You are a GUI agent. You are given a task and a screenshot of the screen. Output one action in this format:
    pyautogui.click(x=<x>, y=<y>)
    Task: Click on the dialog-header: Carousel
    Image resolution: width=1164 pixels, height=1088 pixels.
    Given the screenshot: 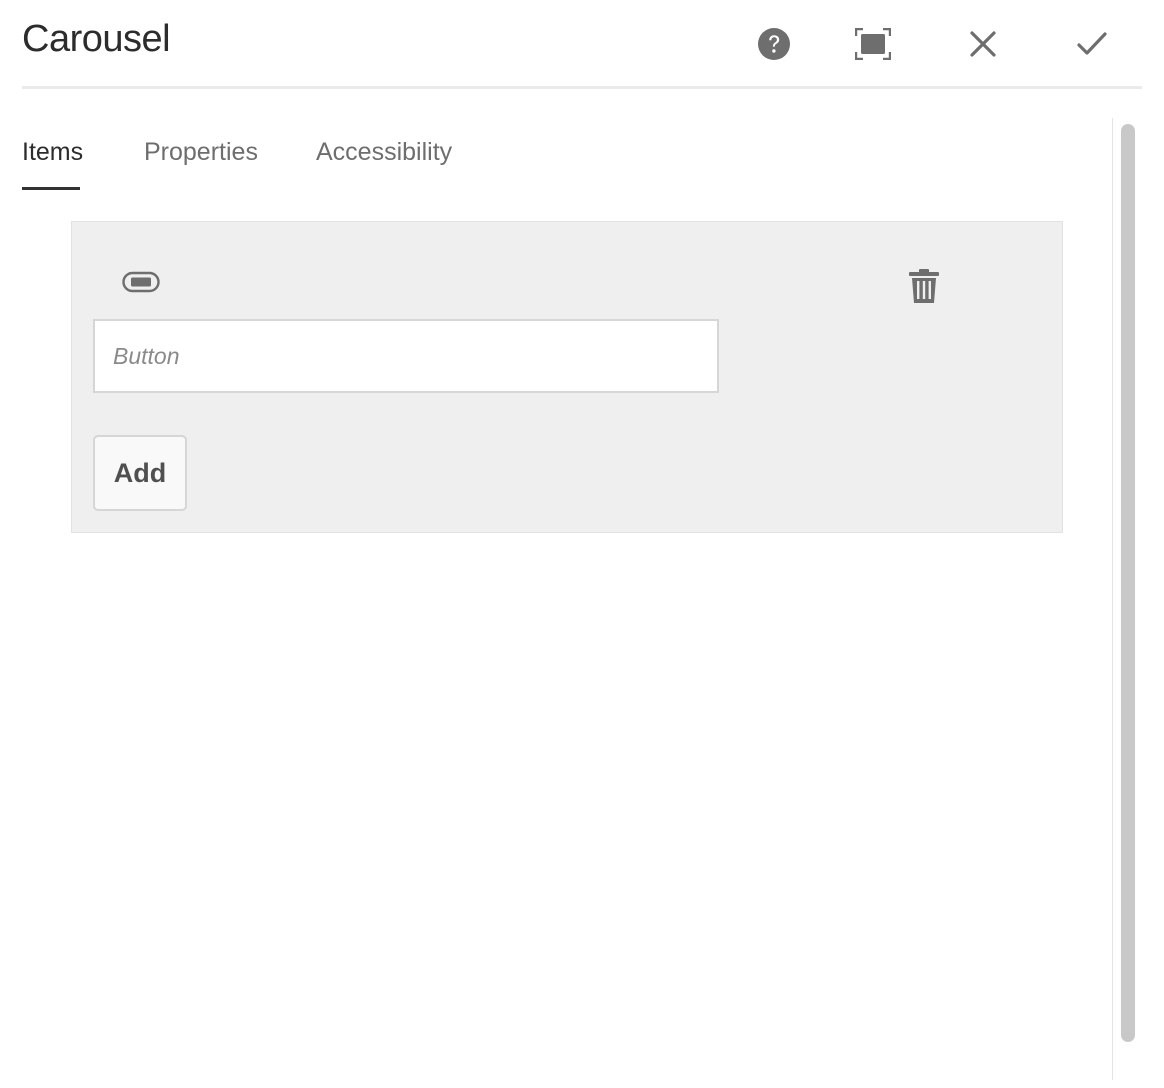 What is the action you would take?
    pyautogui.click(x=582, y=44)
    